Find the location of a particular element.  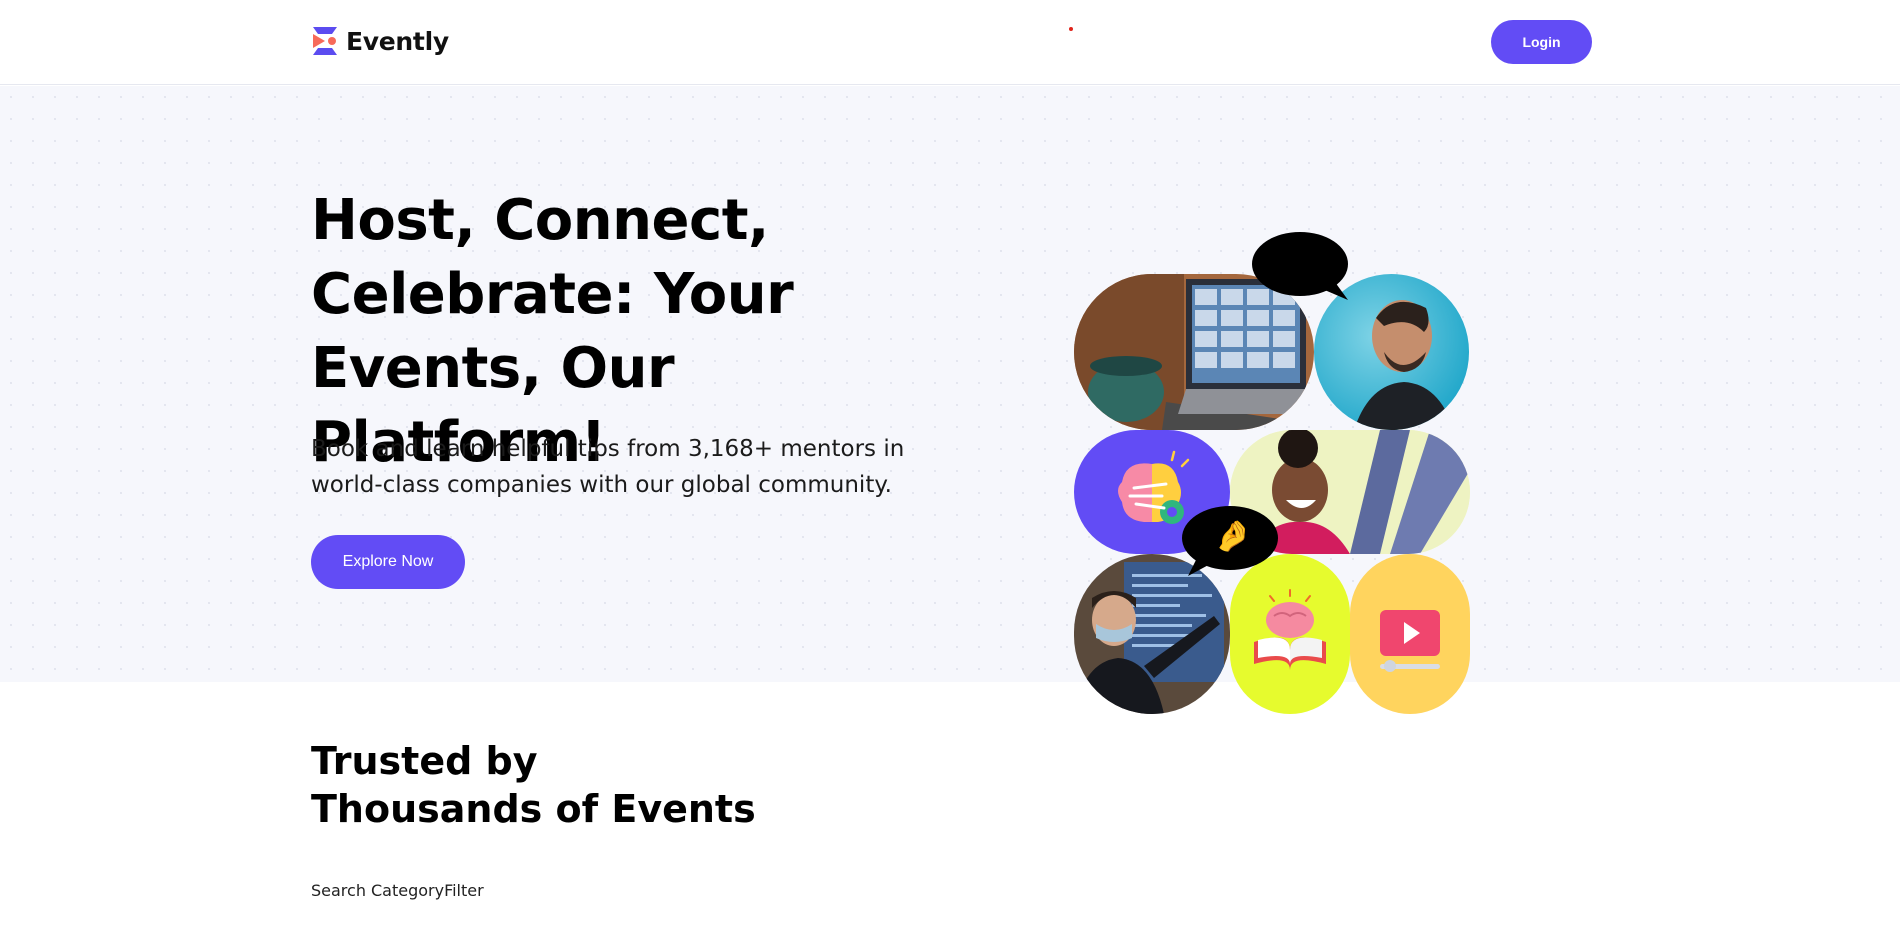

trusted-heading-line1: Trusted by is located at coordinates (424, 761).